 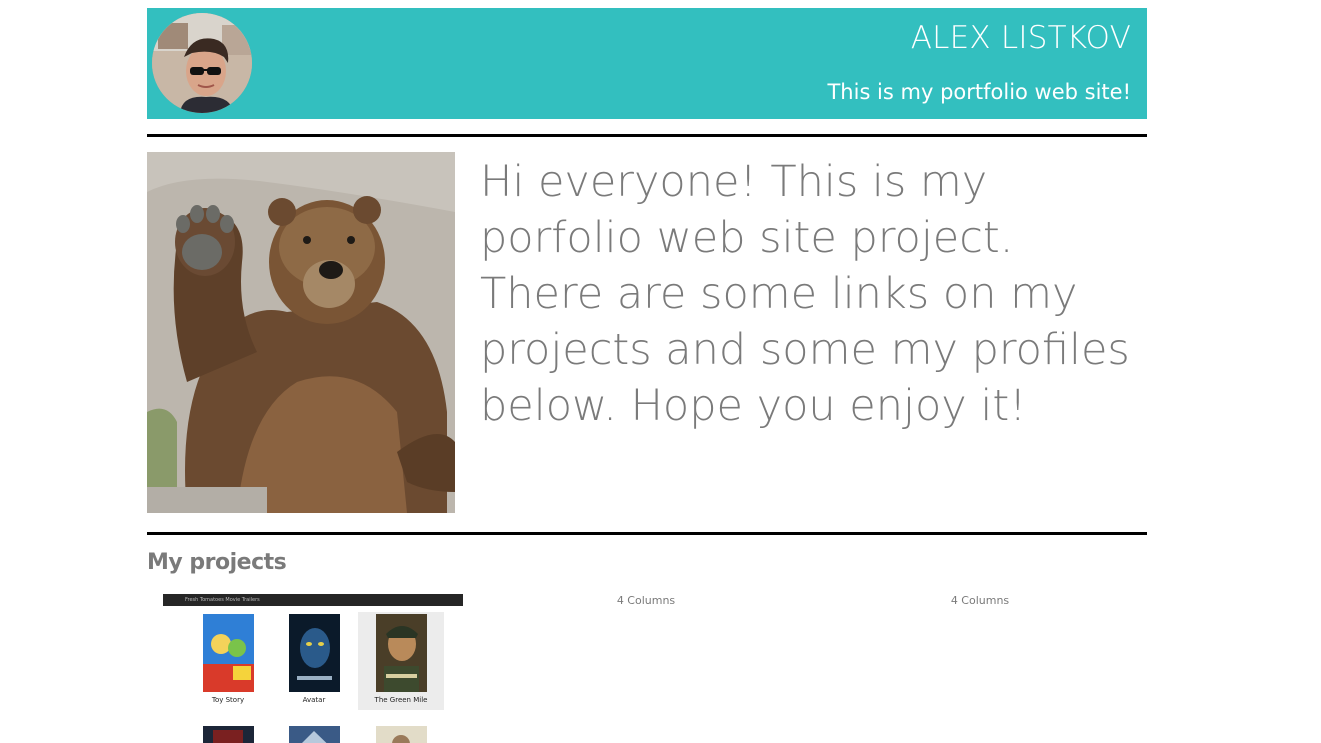 I want to click on movie-title: Toy Story, so click(x=228, y=700).